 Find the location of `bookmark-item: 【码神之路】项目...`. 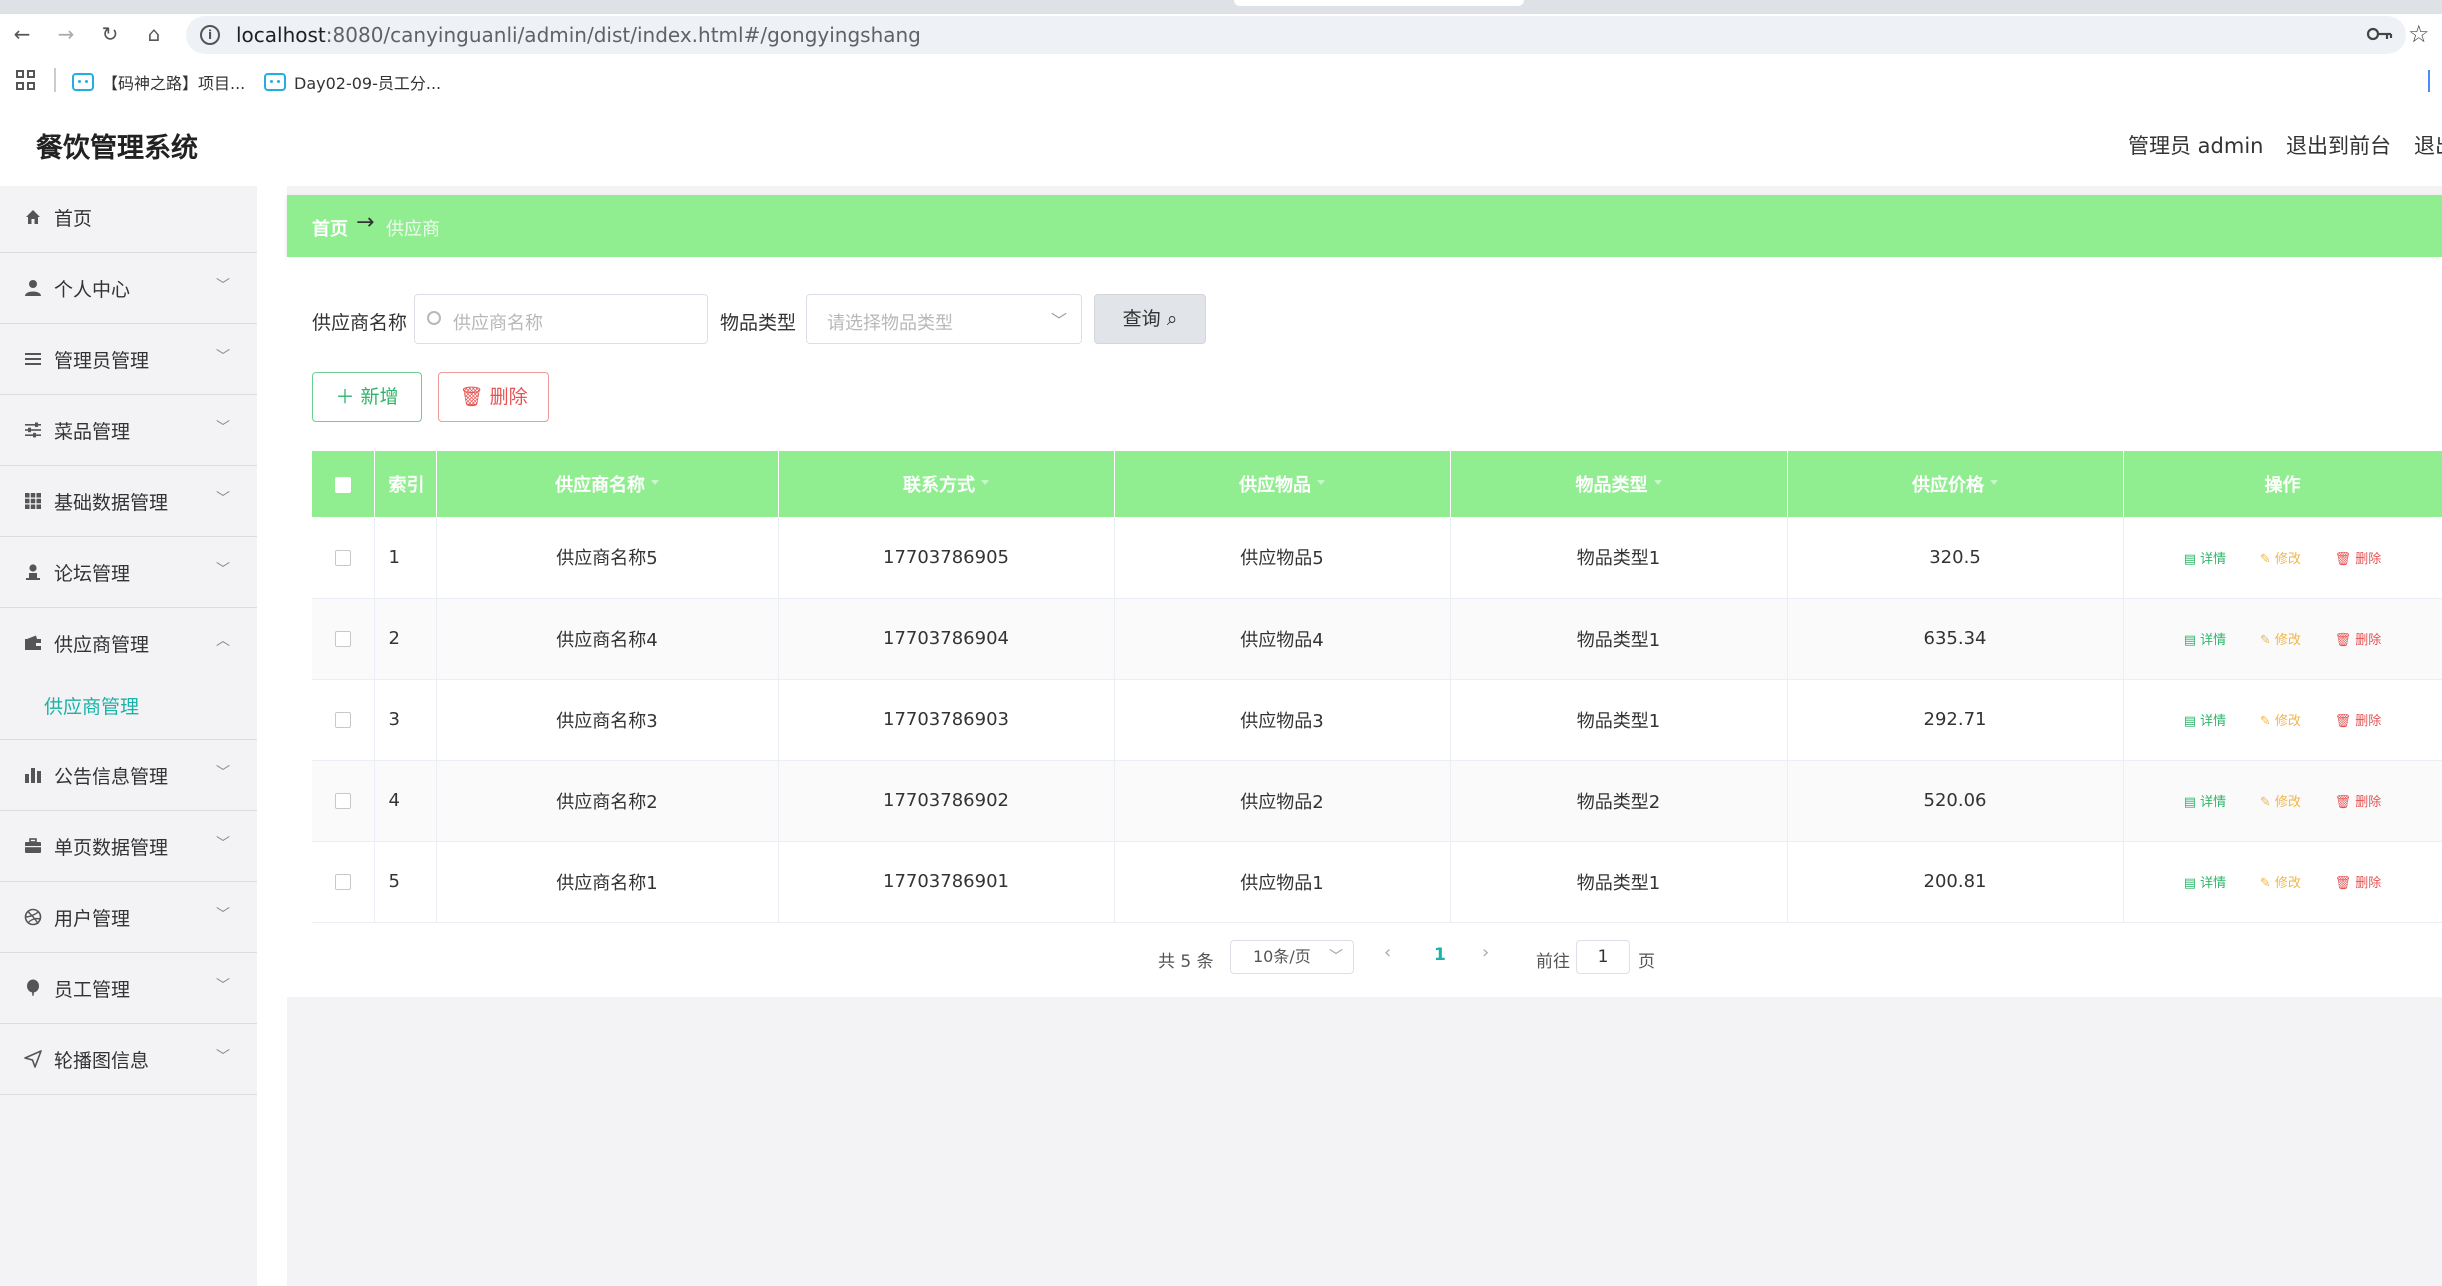

bookmark-item: 【码神之路】项目... is located at coordinates (158, 82).